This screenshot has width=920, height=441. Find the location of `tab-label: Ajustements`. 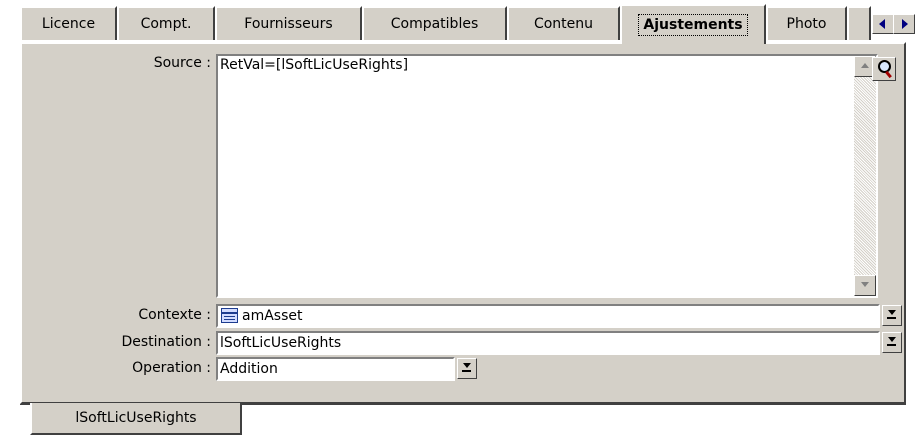

tab-label: Ajustements is located at coordinates (693, 25).